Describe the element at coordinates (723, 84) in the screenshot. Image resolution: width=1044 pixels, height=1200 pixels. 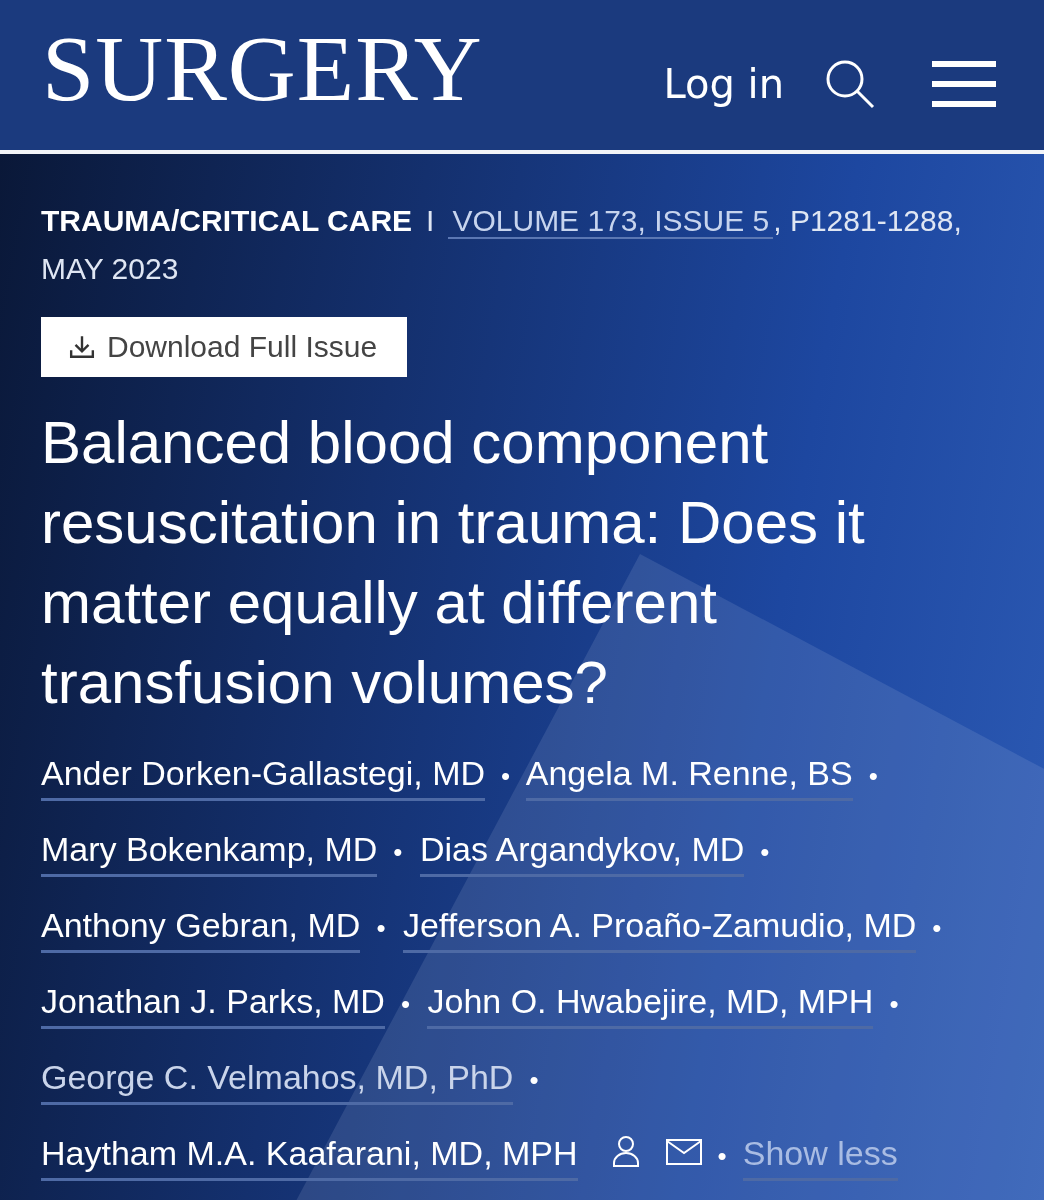
I see `login-link: Log in` at that location.